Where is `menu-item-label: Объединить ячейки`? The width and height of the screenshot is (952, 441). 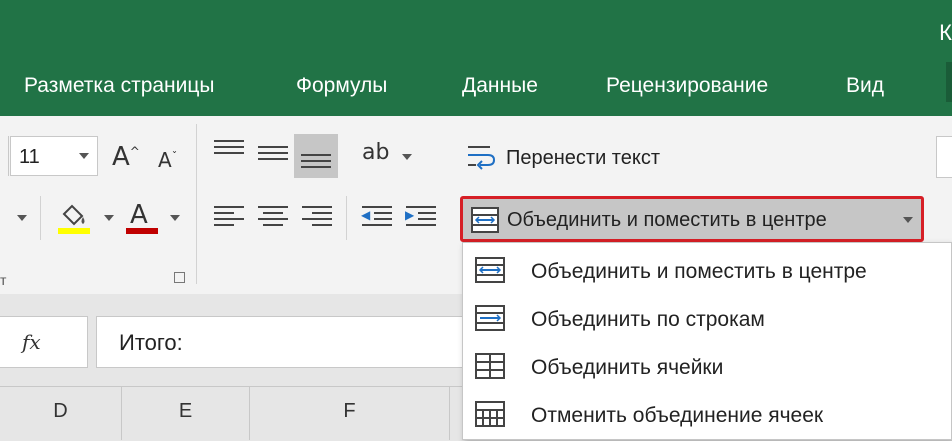 menu-item-label: Объединить ячейки is located at coordinates (627, 367).